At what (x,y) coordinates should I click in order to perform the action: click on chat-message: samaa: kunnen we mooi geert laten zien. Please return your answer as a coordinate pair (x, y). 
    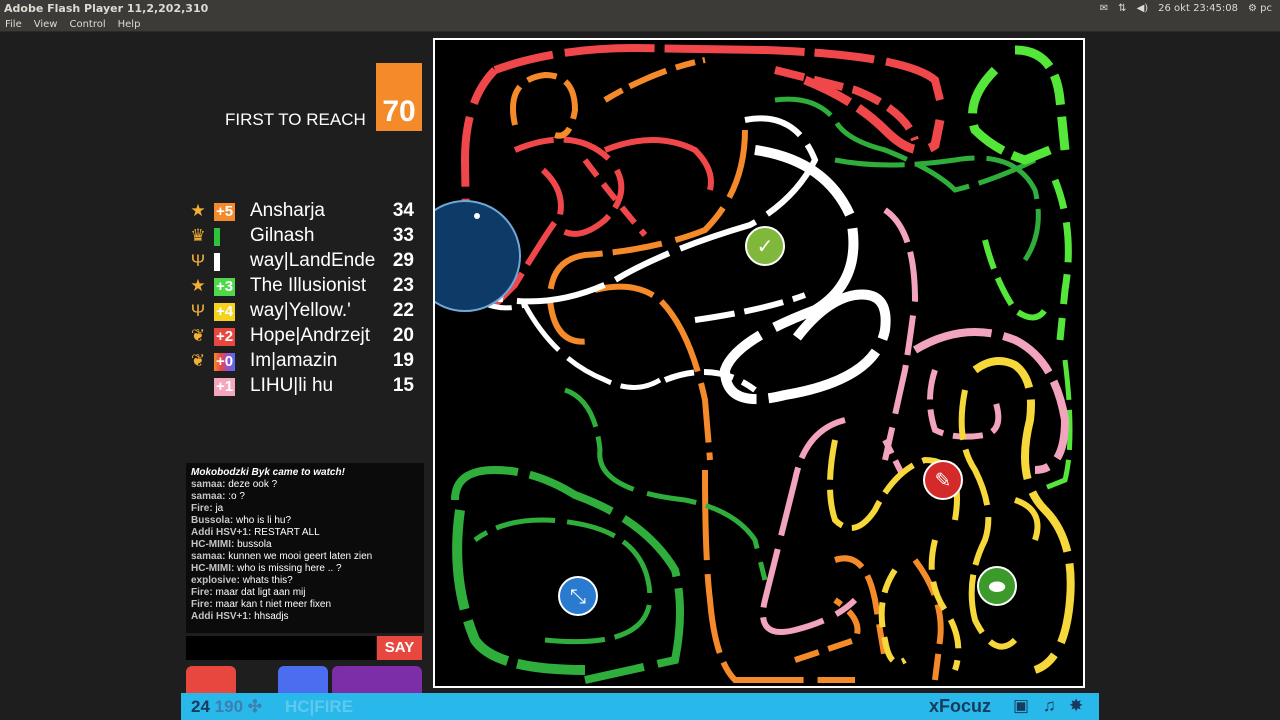
    Looking at the image, I should click on (305, 557).